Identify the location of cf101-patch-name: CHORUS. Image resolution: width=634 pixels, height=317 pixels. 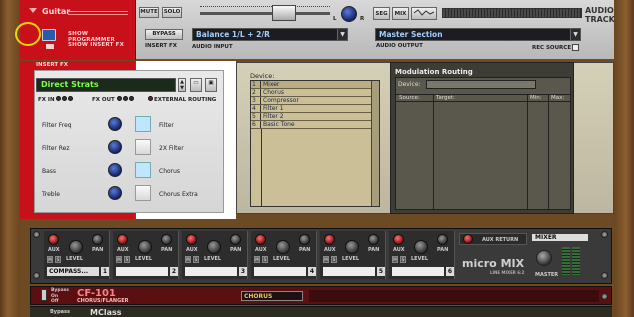
(272, 296).